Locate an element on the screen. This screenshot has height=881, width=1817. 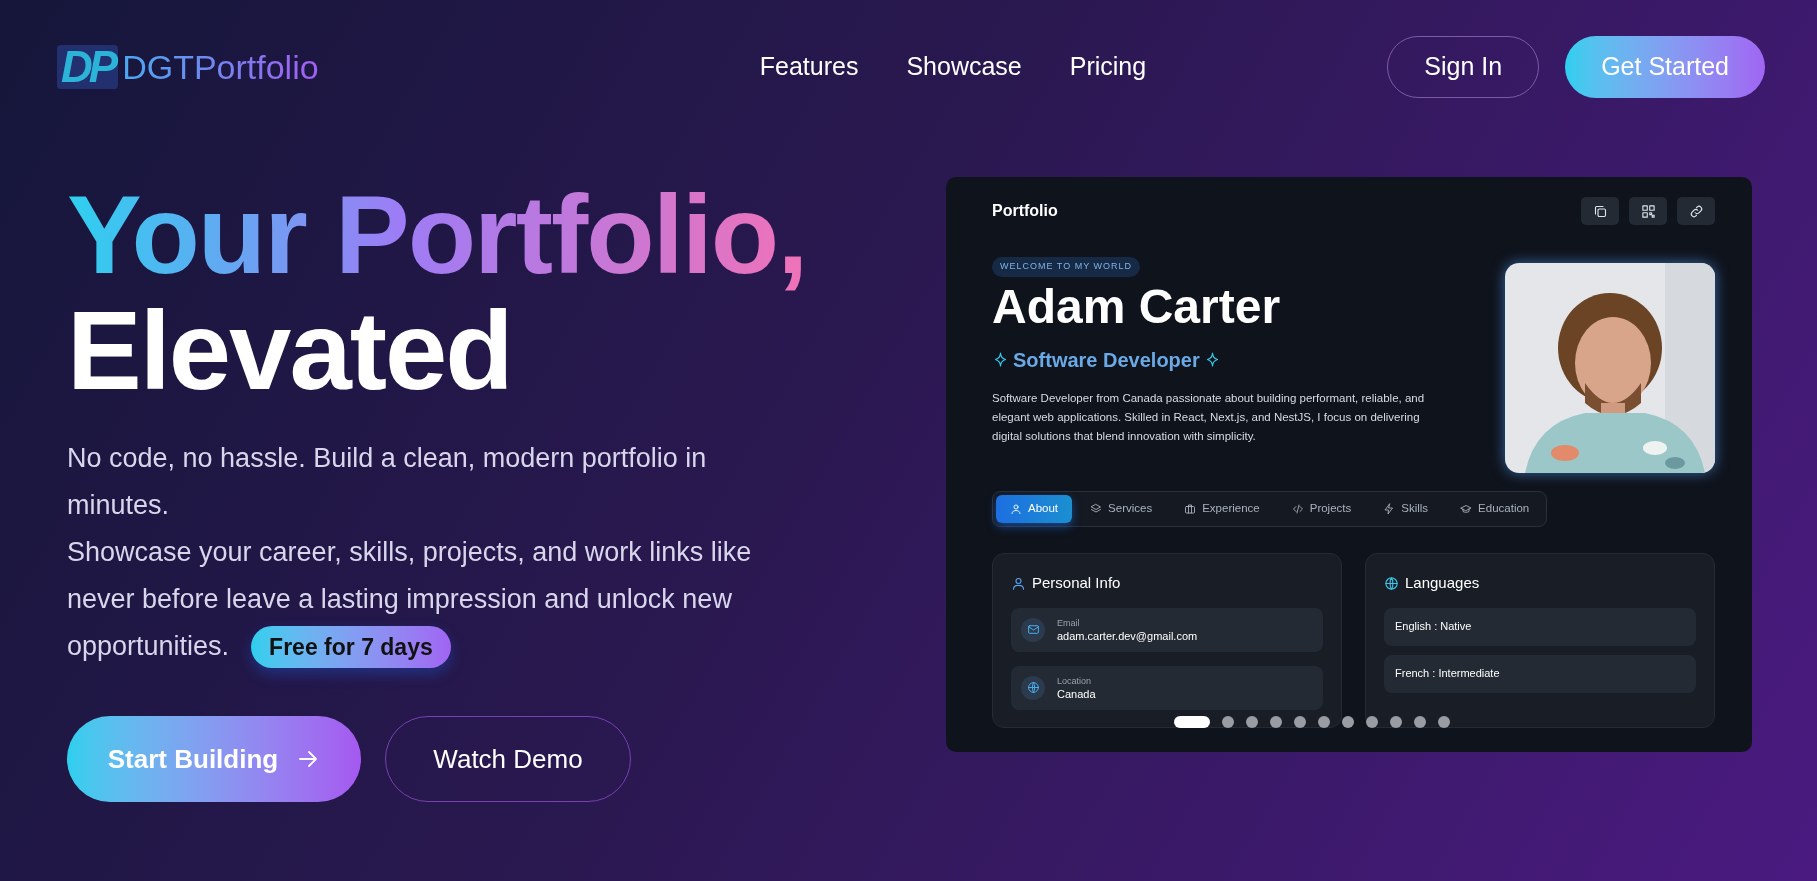
copy-button is located at coordinates (1600, 211).